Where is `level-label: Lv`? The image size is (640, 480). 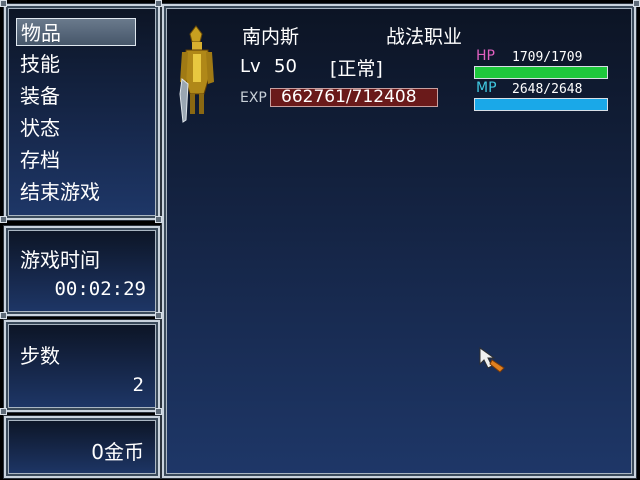
level-label: Lv is located at coordinates (250, 66).